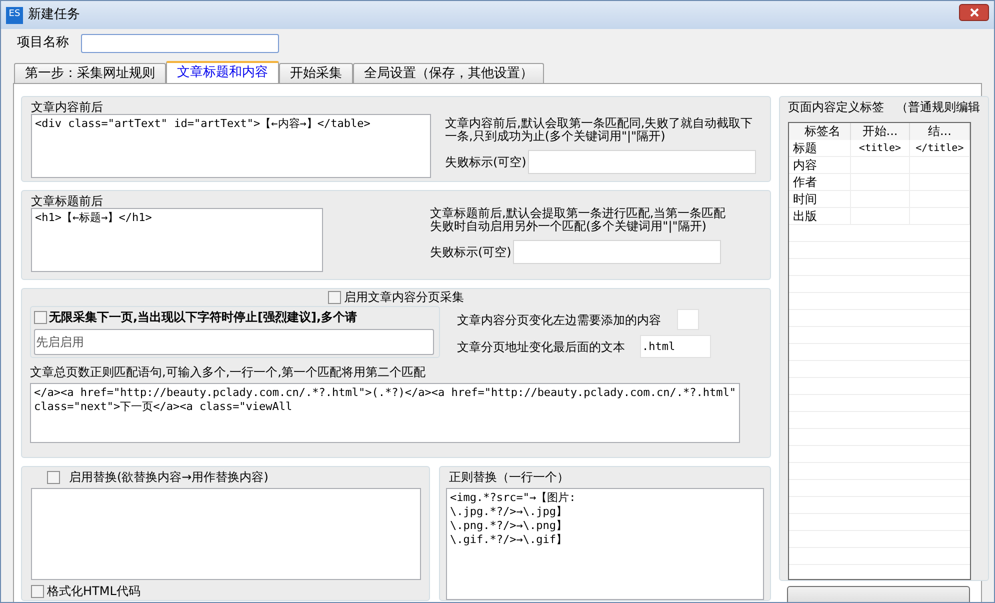 The image size is (995, 603). I want to click on window-title: 新建任务, so click(54, 15).